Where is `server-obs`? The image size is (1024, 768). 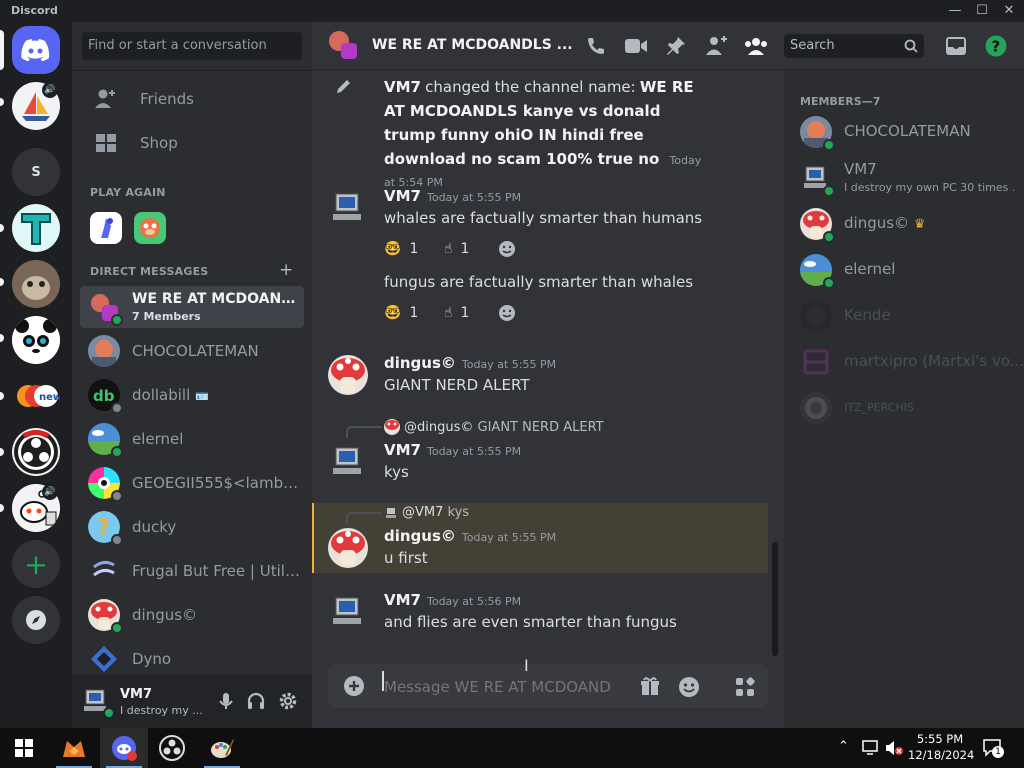
server-obs is located at coordinates (36, 452).